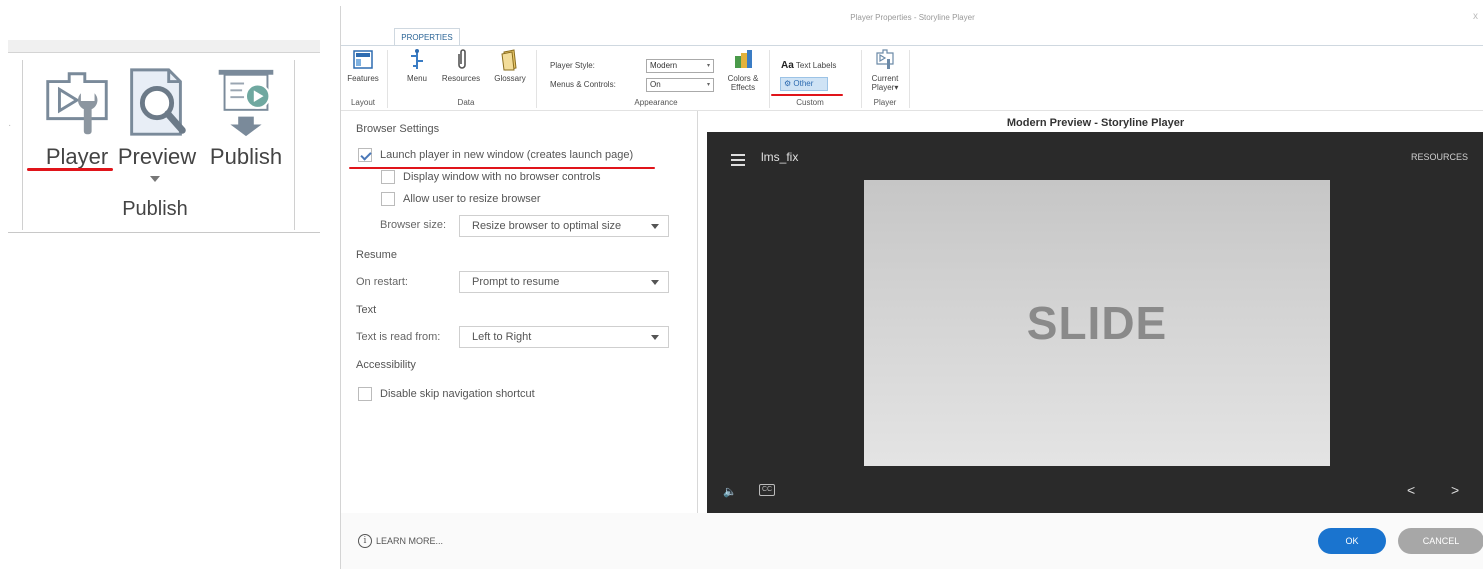 This screenshot has width=1483, height=569. I want to click on no-browser-controls-checkbox: Display window with no browser controls, so click(490, 177).